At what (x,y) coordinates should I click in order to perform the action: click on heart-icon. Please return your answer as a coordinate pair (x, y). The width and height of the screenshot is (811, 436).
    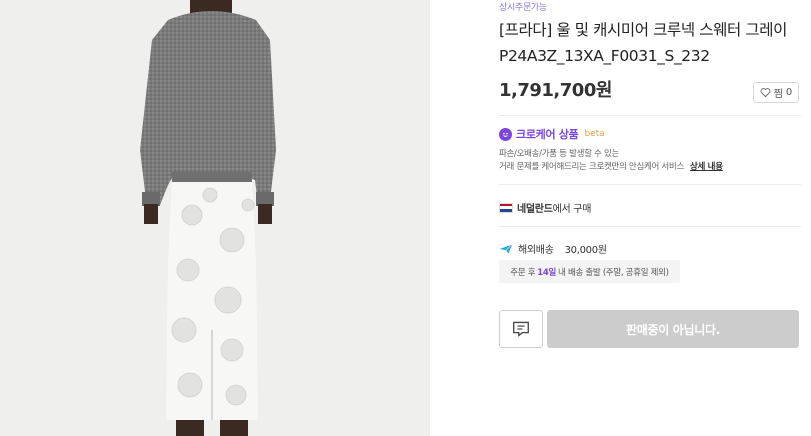
    Looking at the image, I should click on (765, 93).